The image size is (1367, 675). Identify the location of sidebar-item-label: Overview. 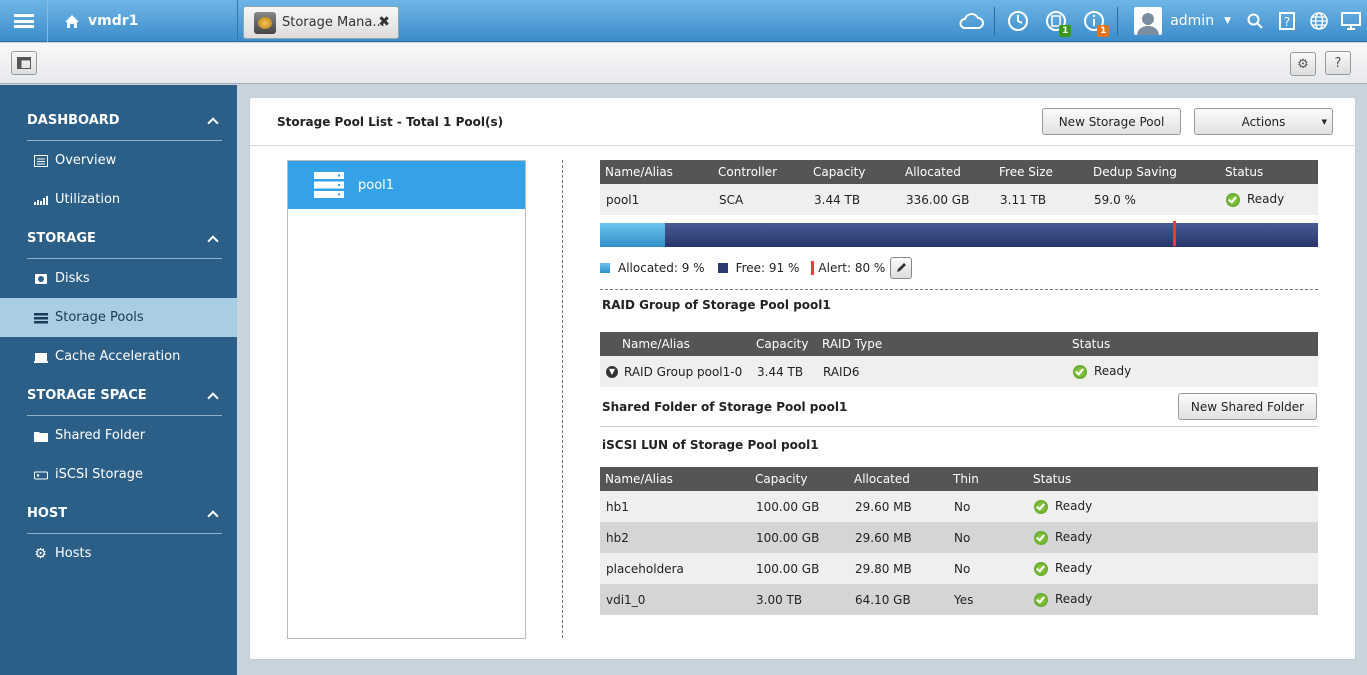
(86, 160).